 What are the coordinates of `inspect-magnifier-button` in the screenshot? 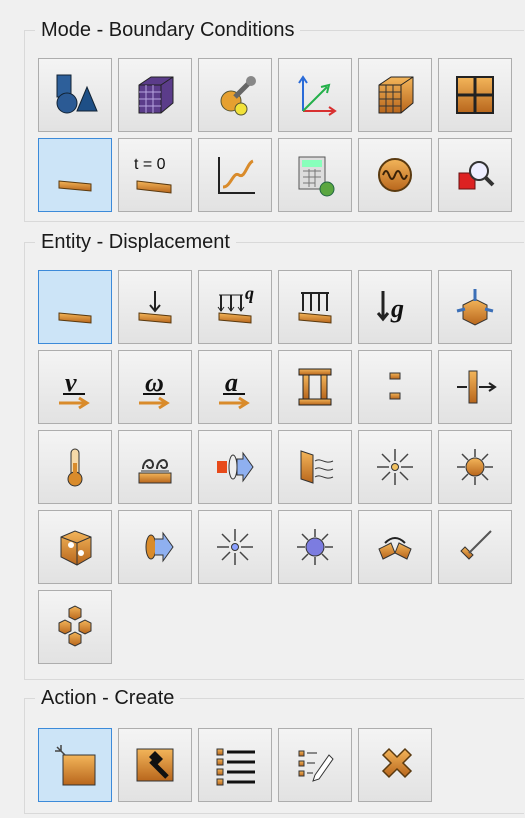 It's located at (475, 175).